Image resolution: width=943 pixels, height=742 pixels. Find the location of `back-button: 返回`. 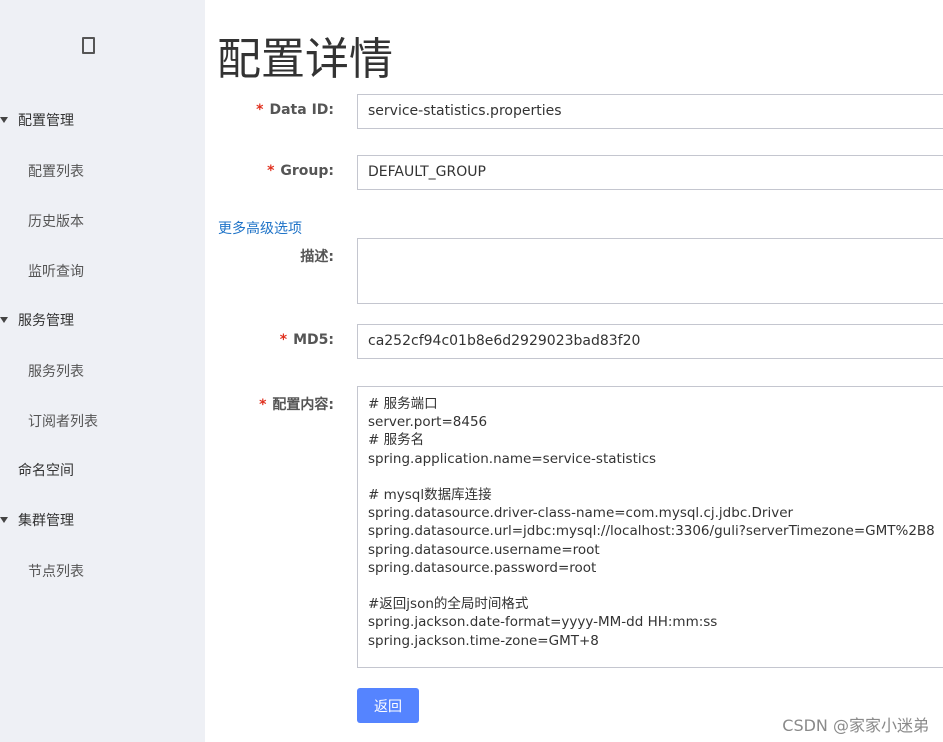

back-button: 返回 is located at coordinates (388, 705).